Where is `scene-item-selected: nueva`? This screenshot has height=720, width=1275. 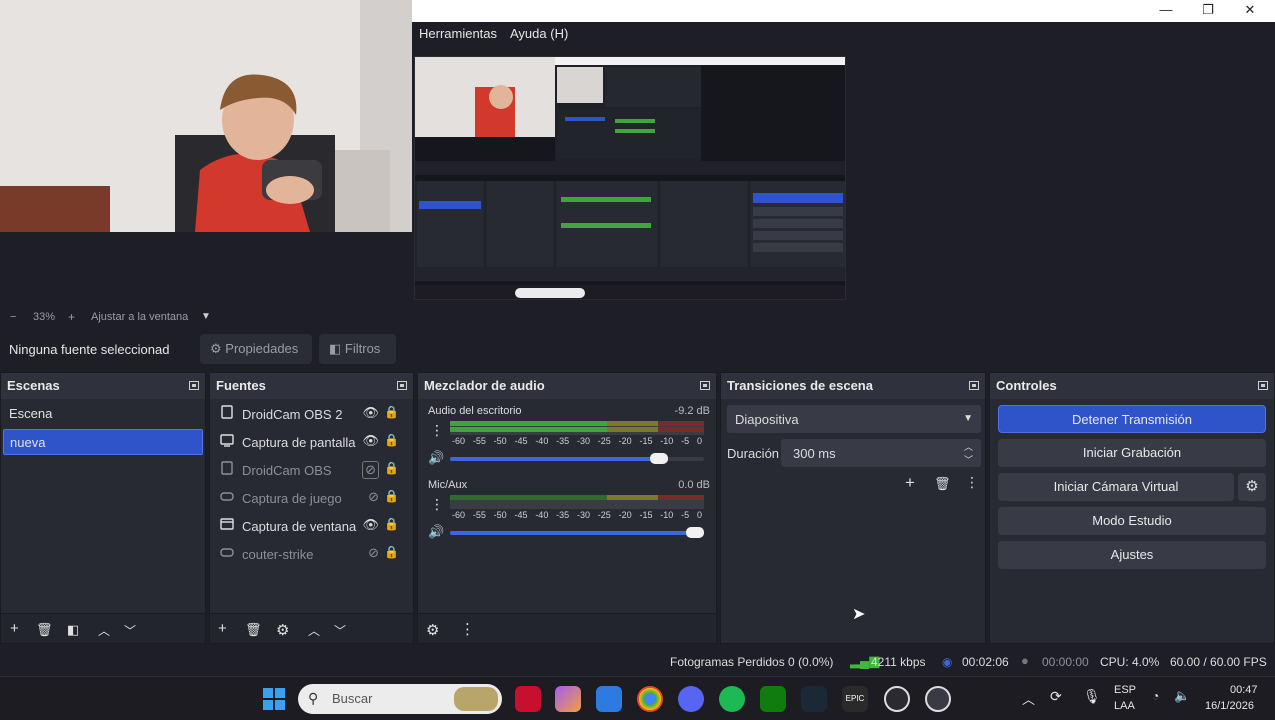 scene-item-selected: nueva is located at coordinates (103, 442).